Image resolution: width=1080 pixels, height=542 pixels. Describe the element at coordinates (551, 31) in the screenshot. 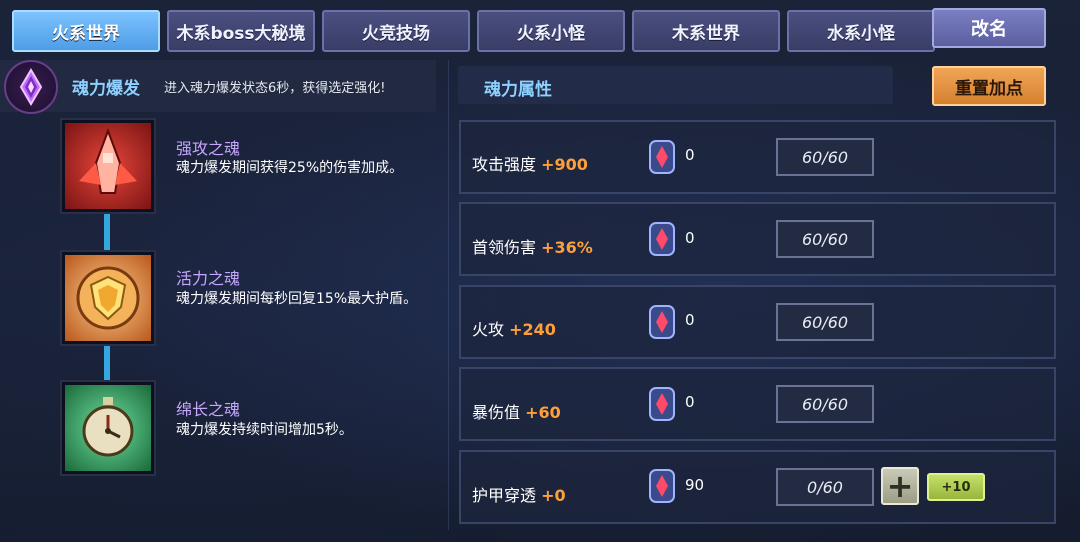

I see `tab-fire-mobs: 火系小怪` at that location.